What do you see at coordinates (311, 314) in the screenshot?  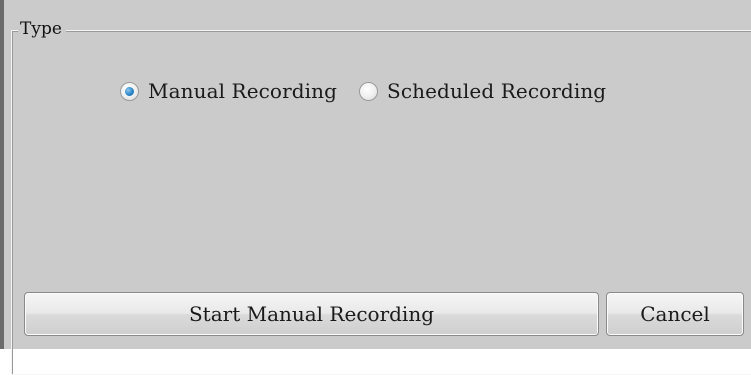 I see `start-manual-recording-button: Start Manual Recording` at bounding box center [311, 314].